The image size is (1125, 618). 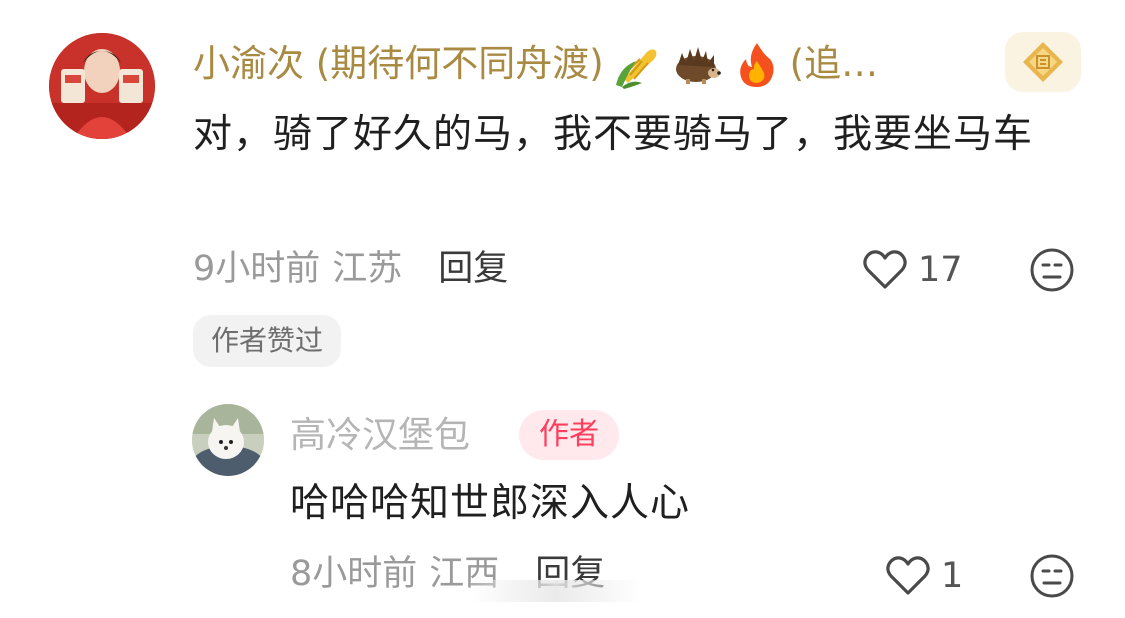 I want to click on like-count: 17, so click(x=940, y=270).